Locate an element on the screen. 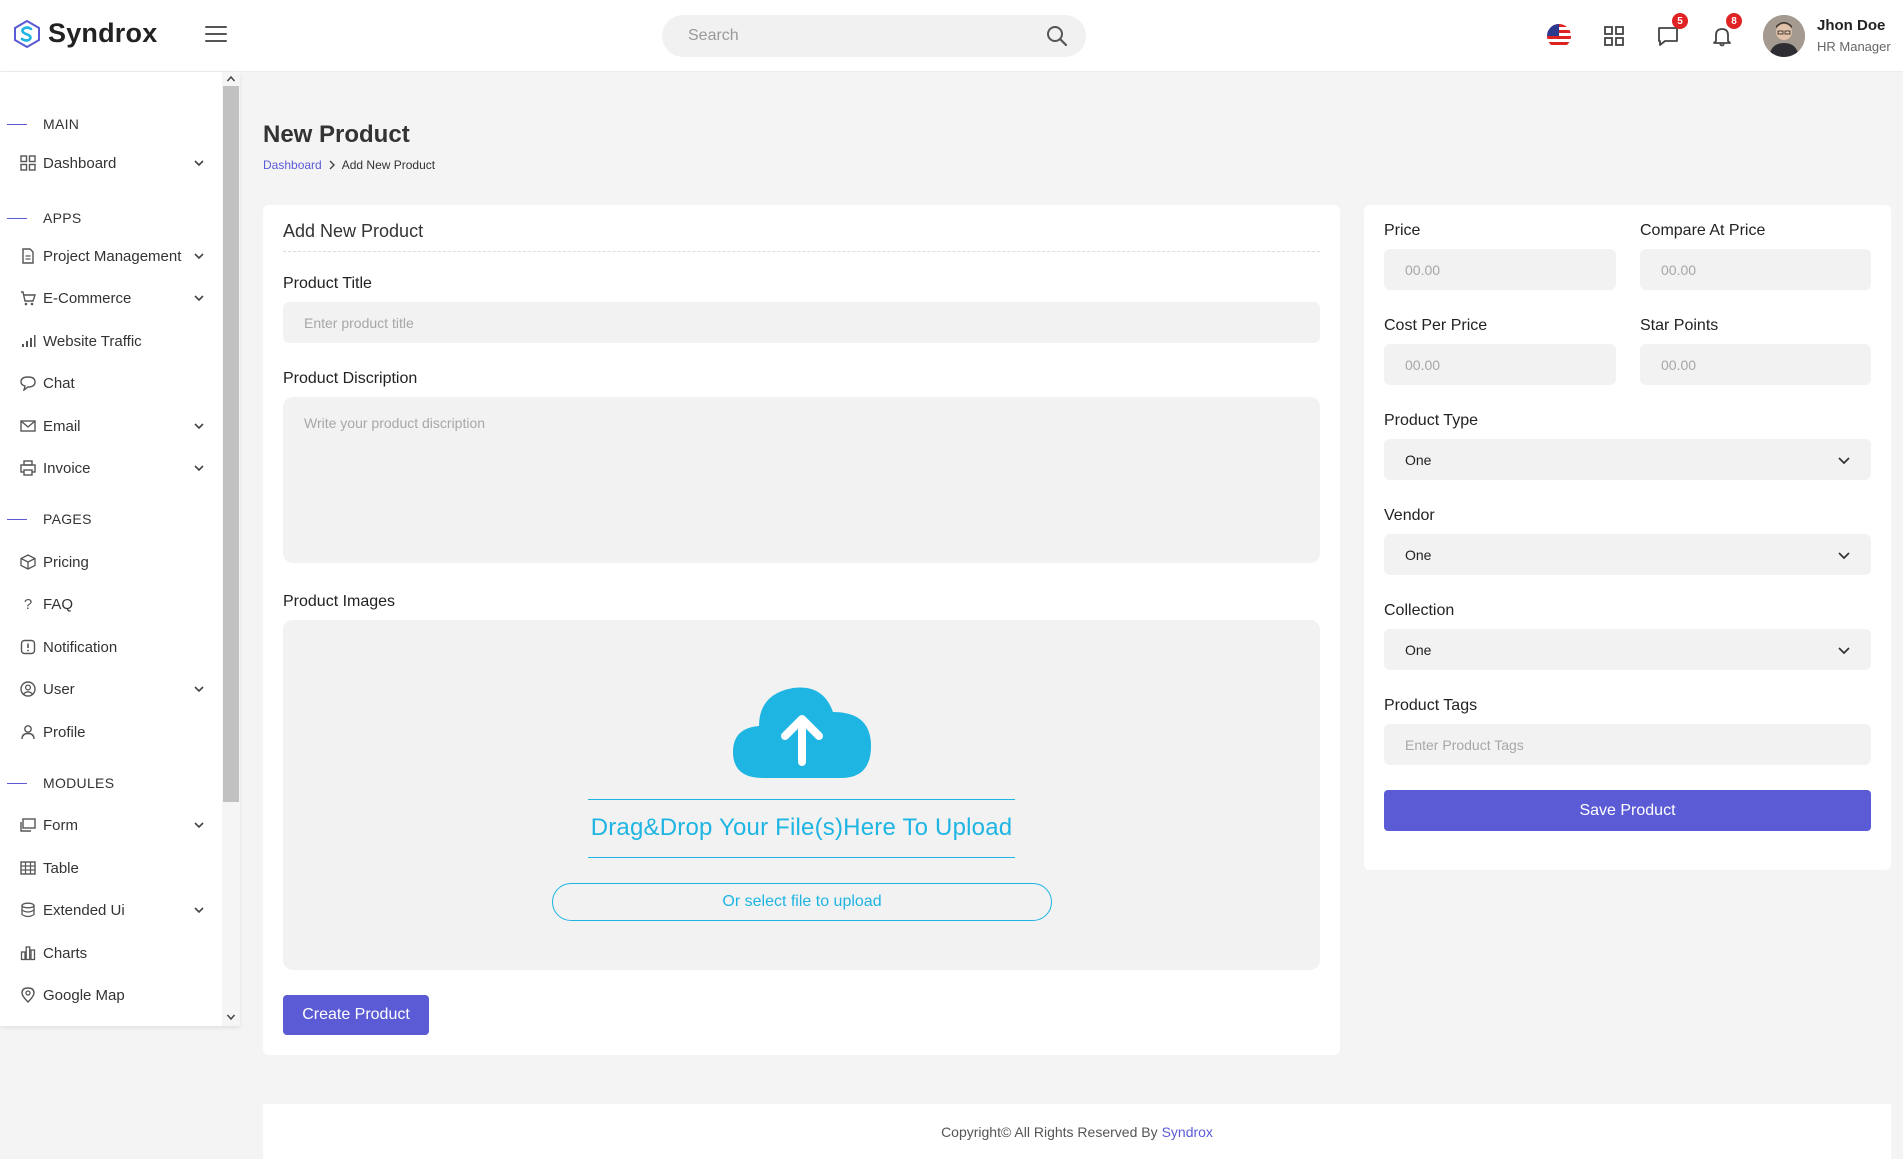 This screenshot has height=1159, width=1903. dropzone-top-rule is located at coordinates (801, 799).